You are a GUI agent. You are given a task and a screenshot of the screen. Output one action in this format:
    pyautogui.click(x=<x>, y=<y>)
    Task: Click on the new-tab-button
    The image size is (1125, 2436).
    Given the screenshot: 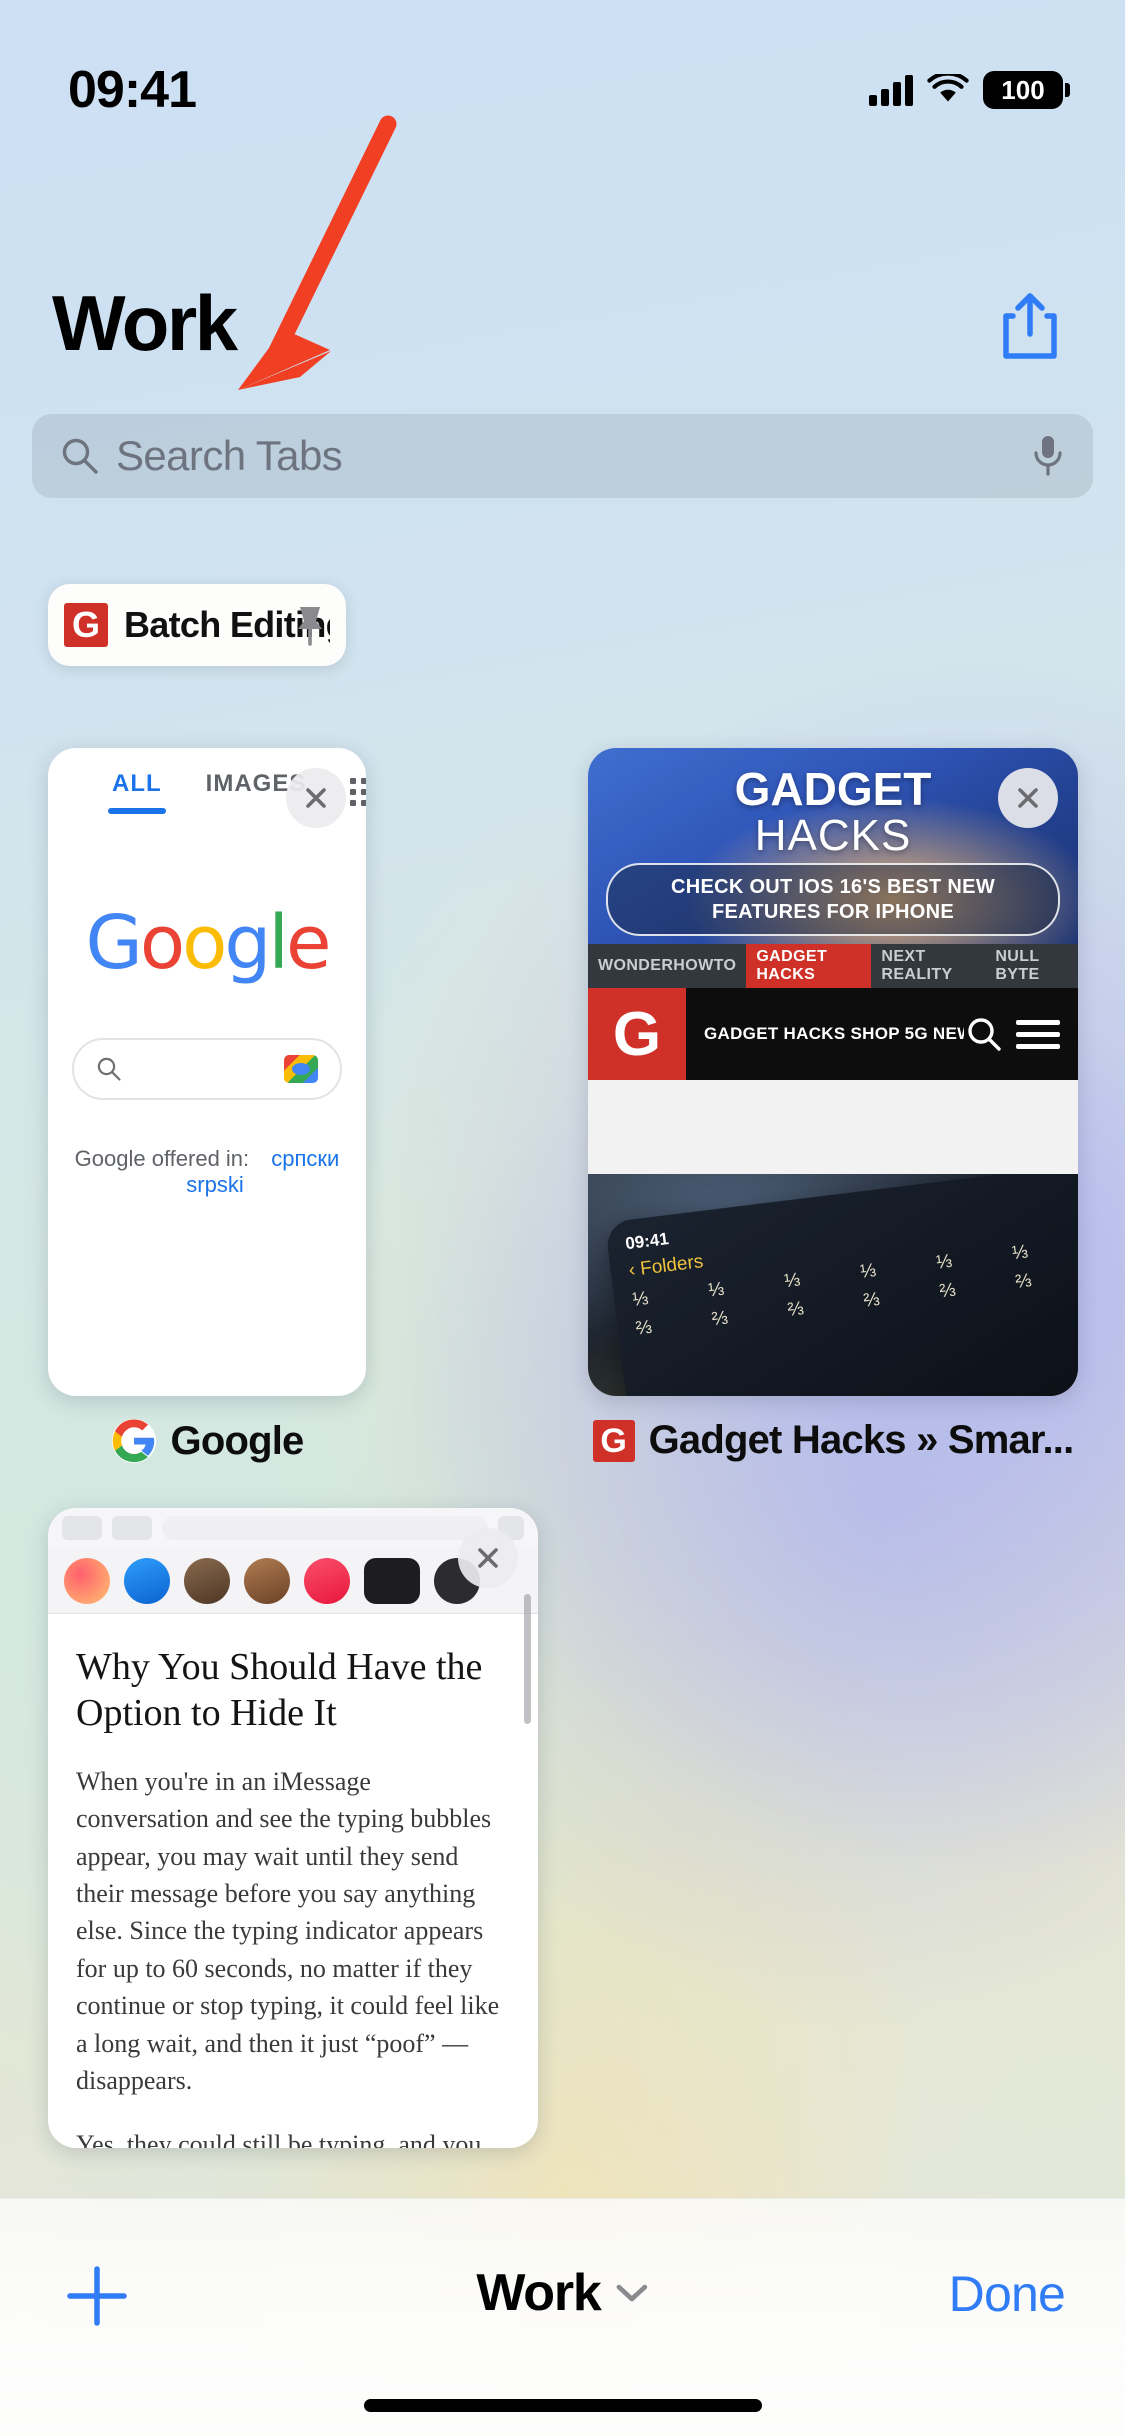 What is the action you would take?
    pyautogui.click(x=97, y=2296)
    